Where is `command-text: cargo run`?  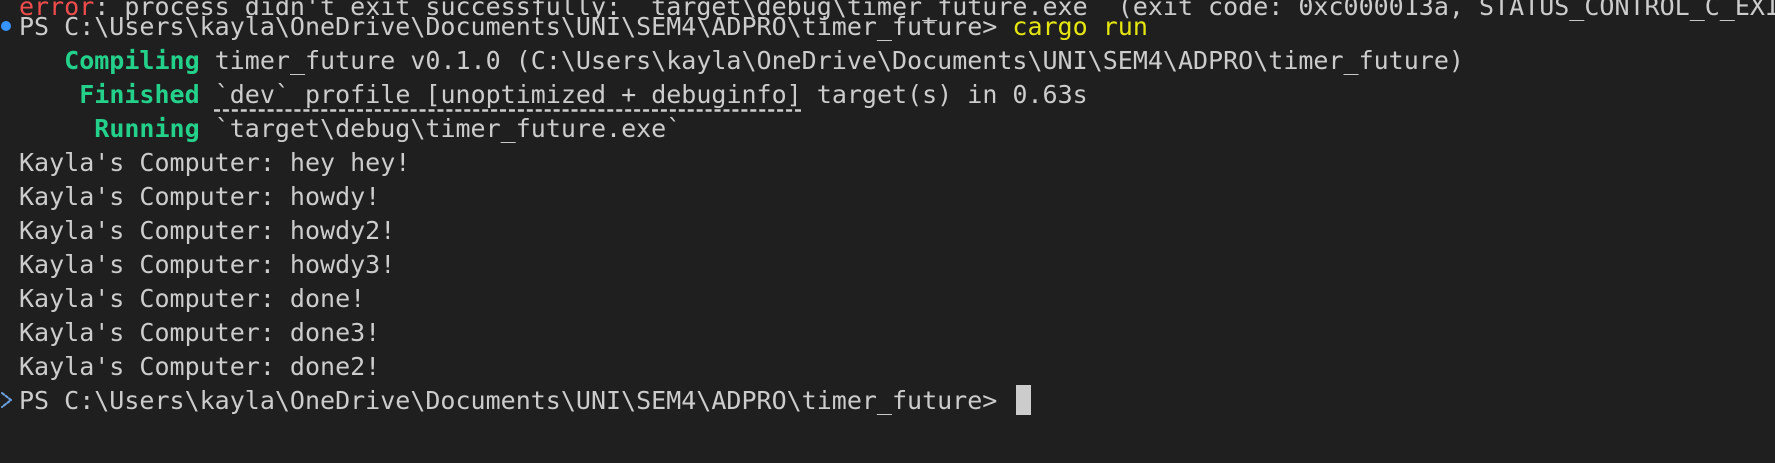
command-text: cargo run is located at coordinates (1080, 26).